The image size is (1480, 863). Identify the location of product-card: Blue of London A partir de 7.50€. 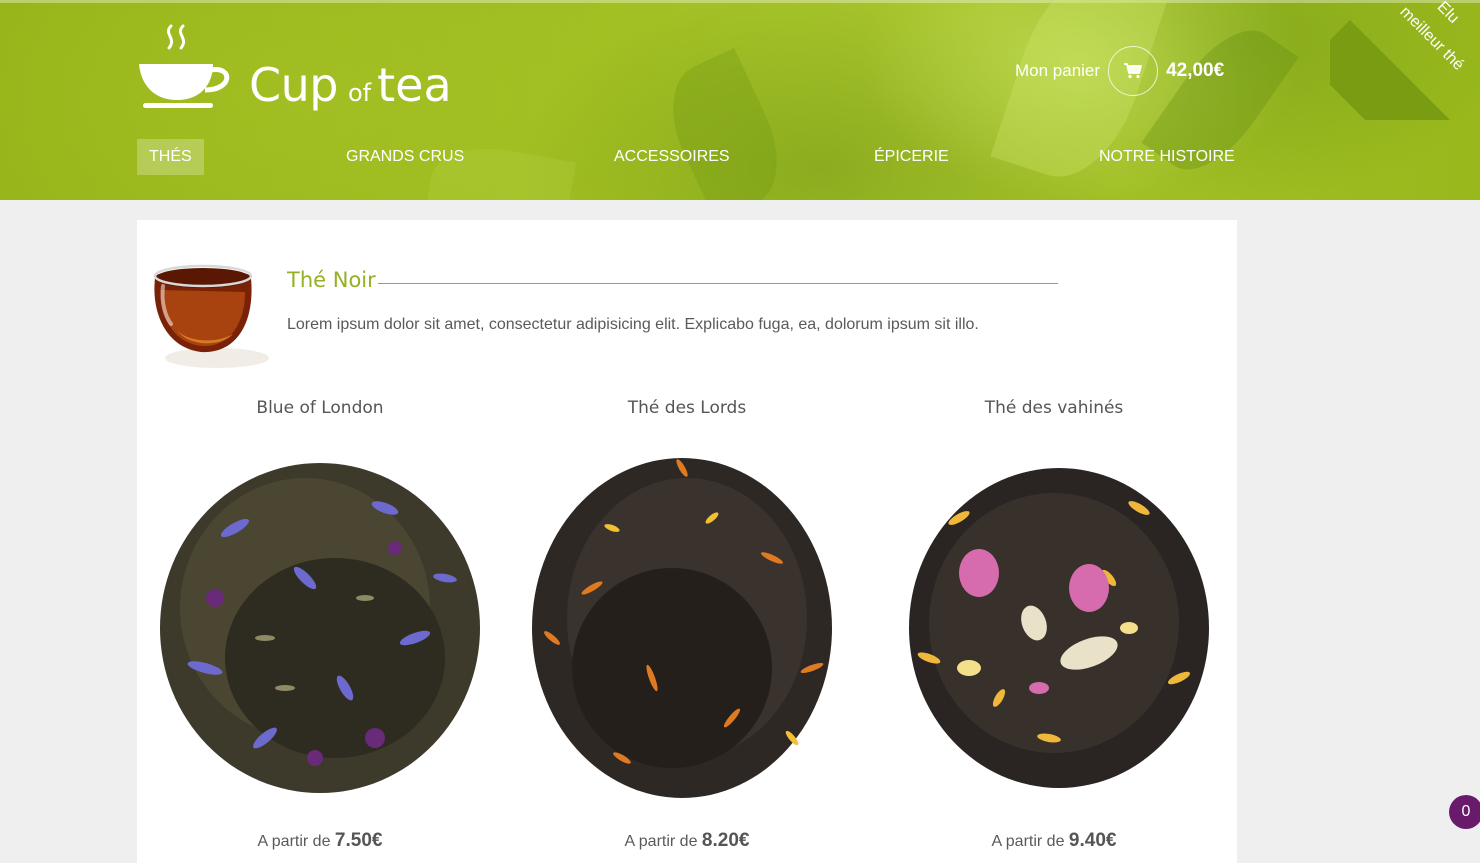
(320, 630).